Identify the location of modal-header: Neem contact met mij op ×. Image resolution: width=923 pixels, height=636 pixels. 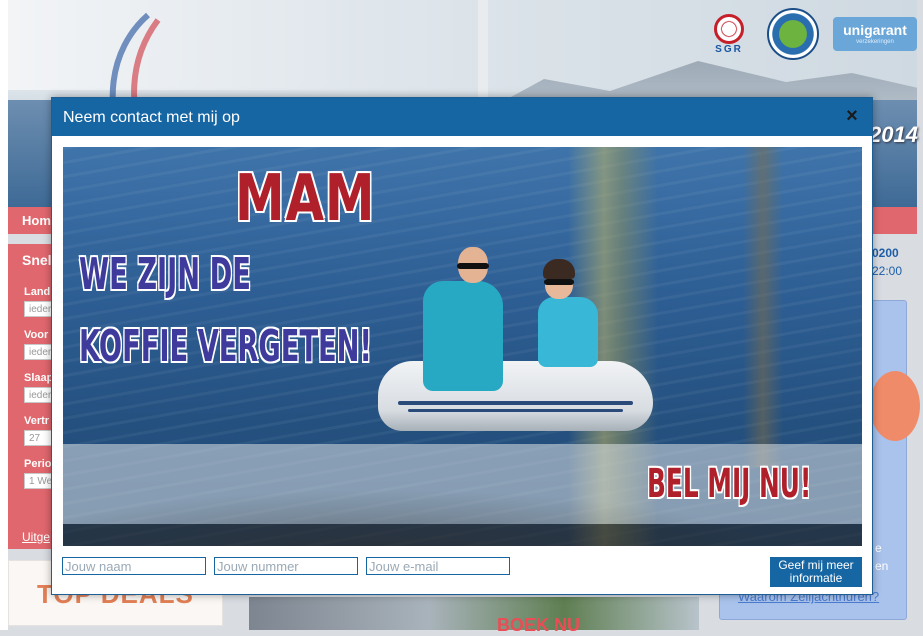
(462, 117).